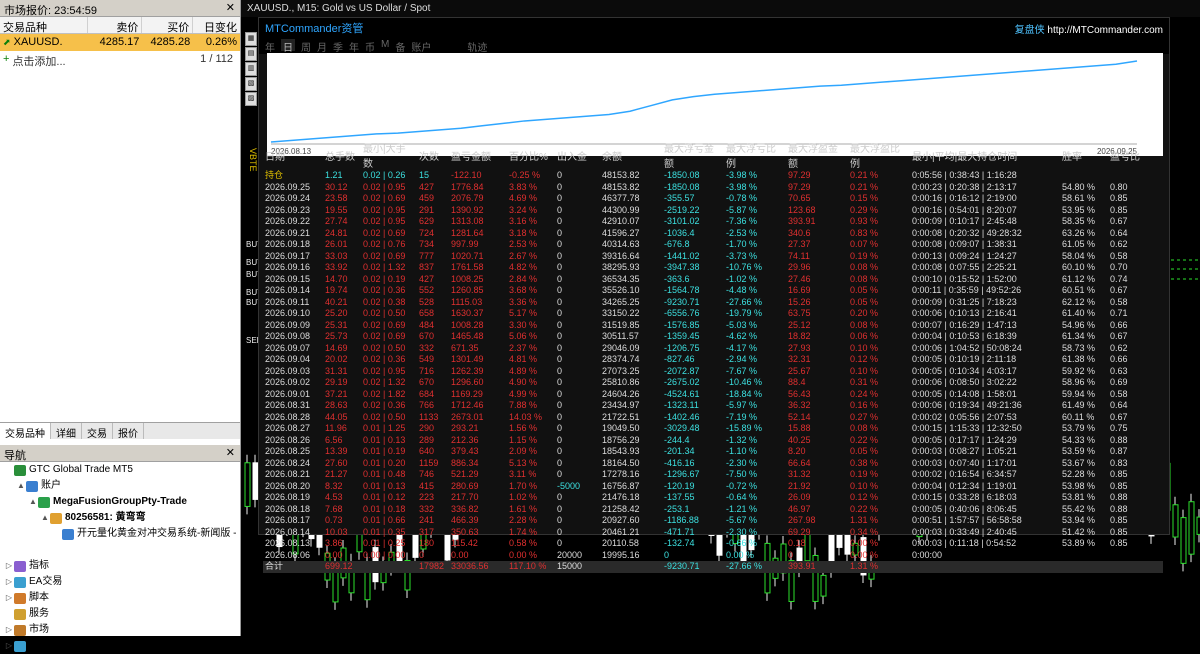 Image resolution: width=1200 pixels, height=654 pixels. Describe the element at coordinates (97, 431) in the screenshot. I see `tab-trading: 交易` at that location.